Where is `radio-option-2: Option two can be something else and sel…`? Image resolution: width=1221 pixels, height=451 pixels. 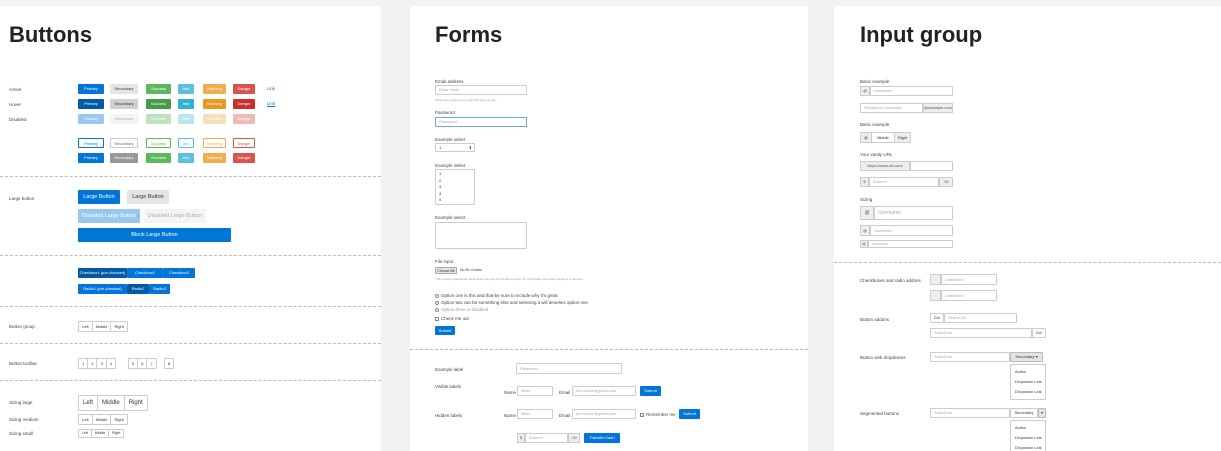
radio-option-2: Option two can be something else and sel… is located at coordinates (511, 302).